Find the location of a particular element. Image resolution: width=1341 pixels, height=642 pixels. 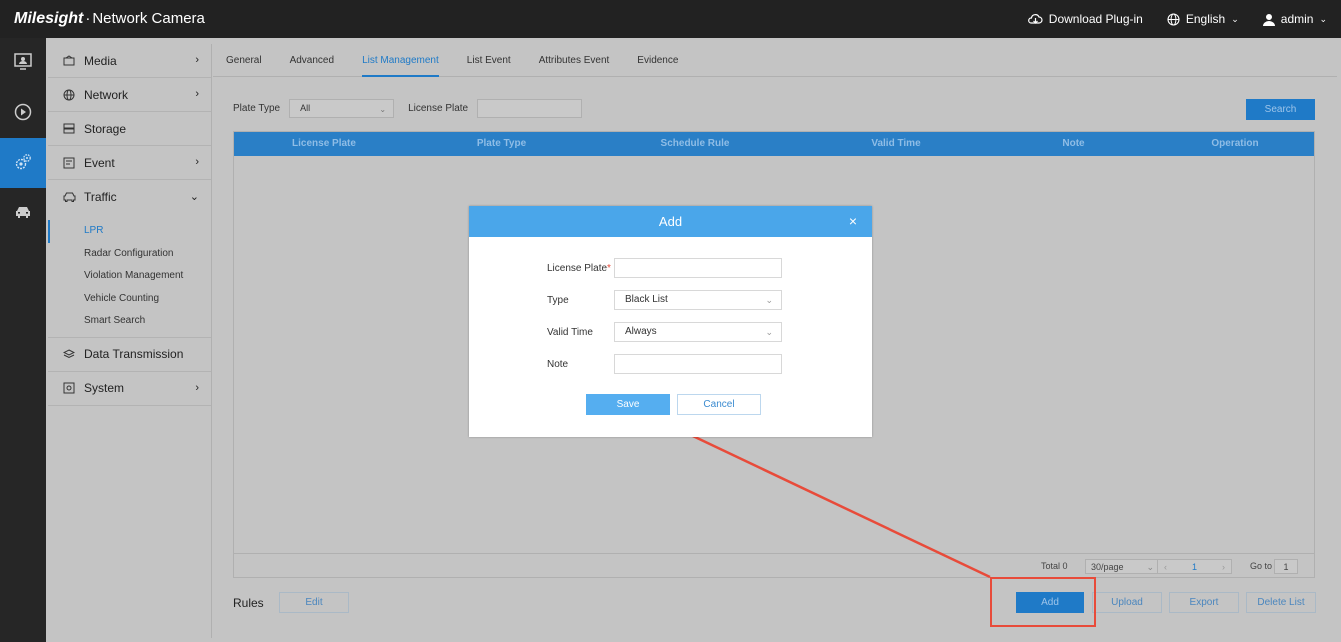

close-icon: × is located at coordinates (853, 221).